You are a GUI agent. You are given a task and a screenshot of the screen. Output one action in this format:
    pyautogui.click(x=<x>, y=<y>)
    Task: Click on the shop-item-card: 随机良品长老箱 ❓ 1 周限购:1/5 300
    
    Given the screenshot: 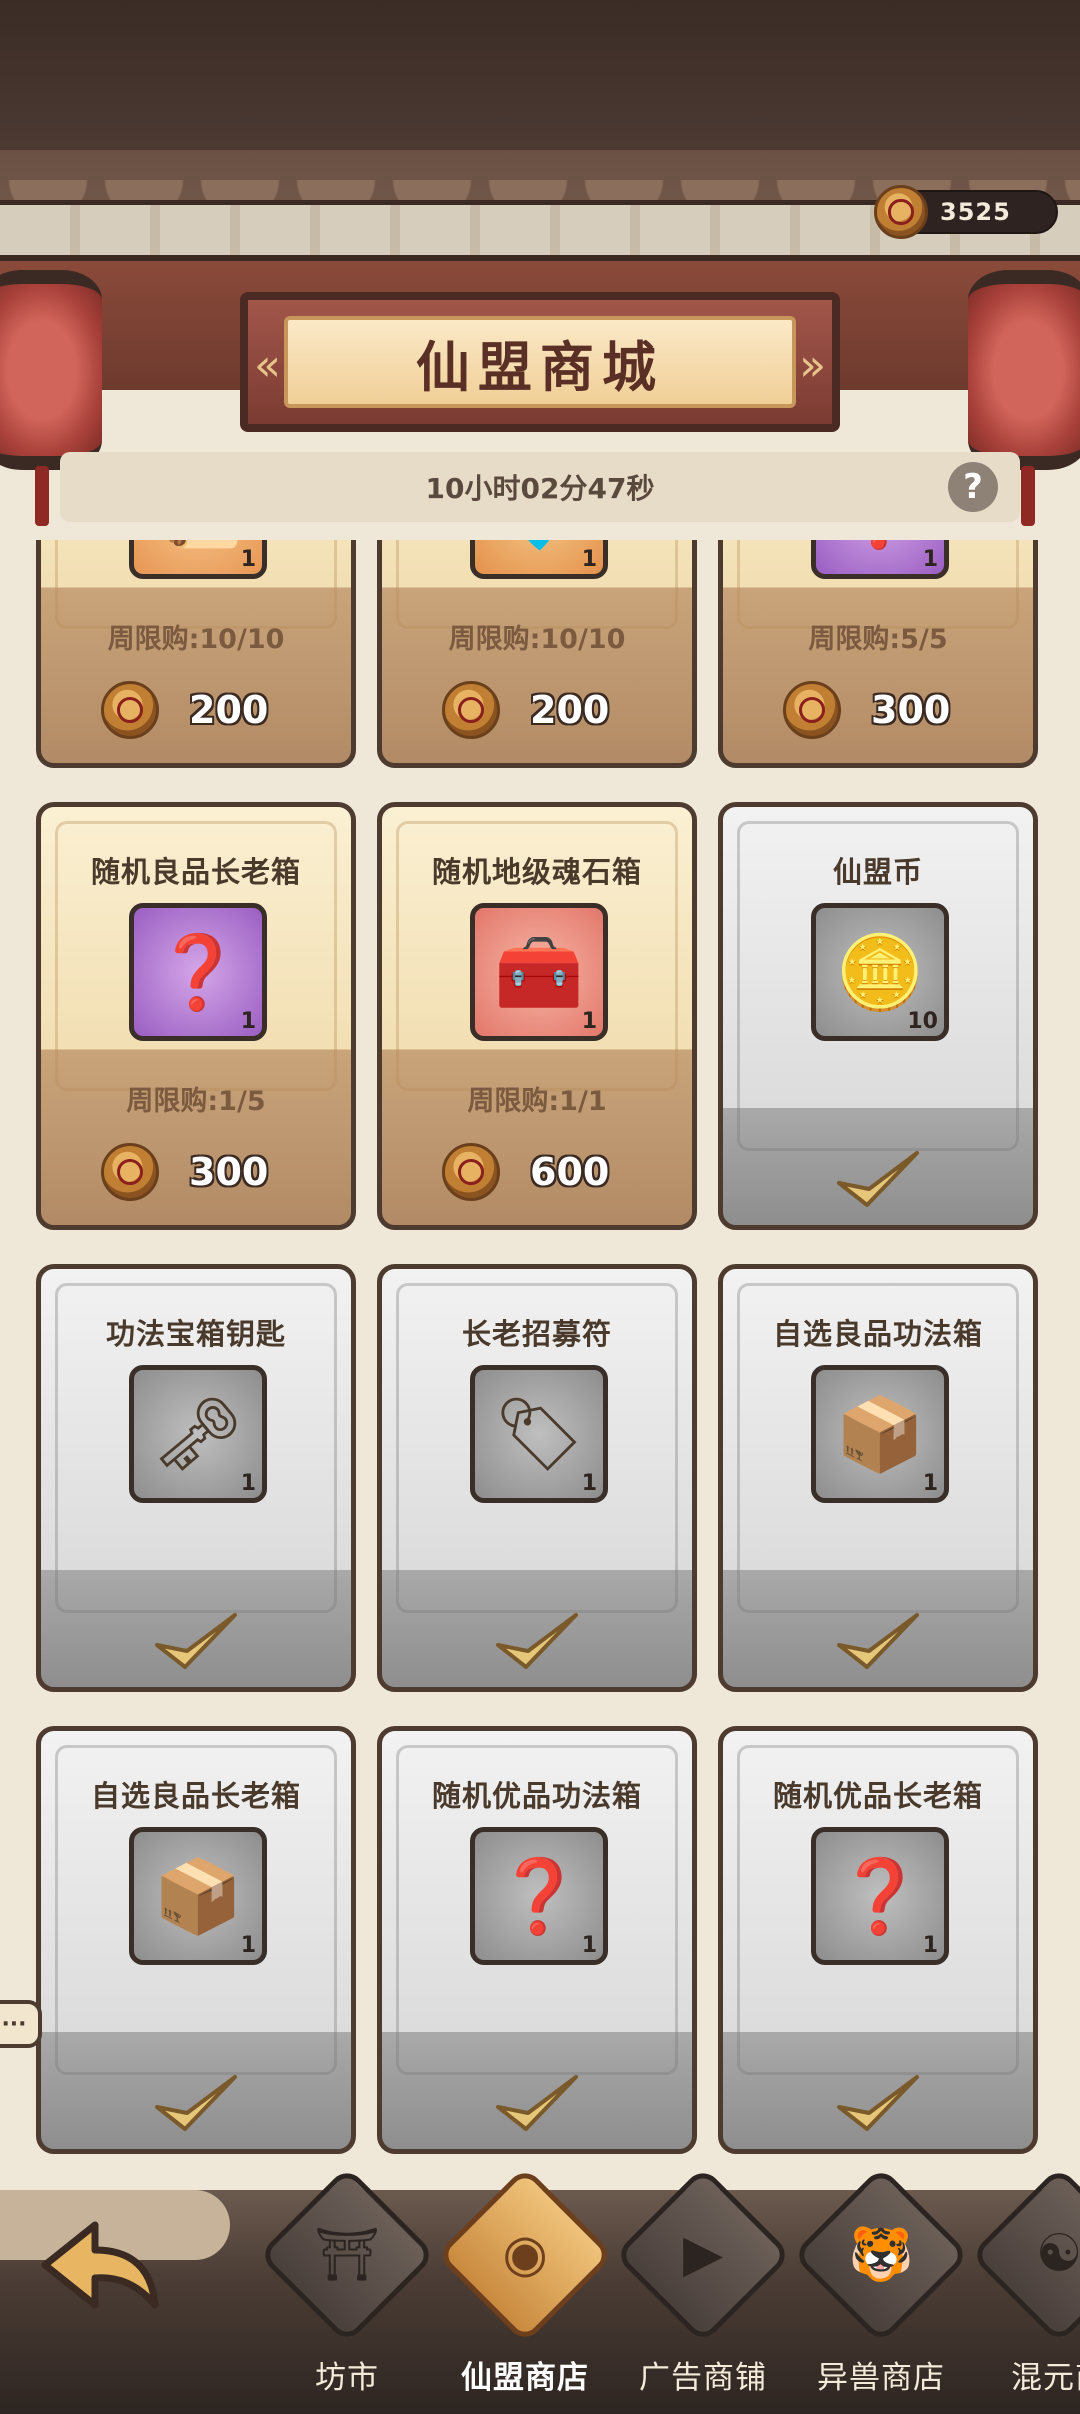 What is the action you would take?
    pyautogui.click(x=196, y=1016)
    